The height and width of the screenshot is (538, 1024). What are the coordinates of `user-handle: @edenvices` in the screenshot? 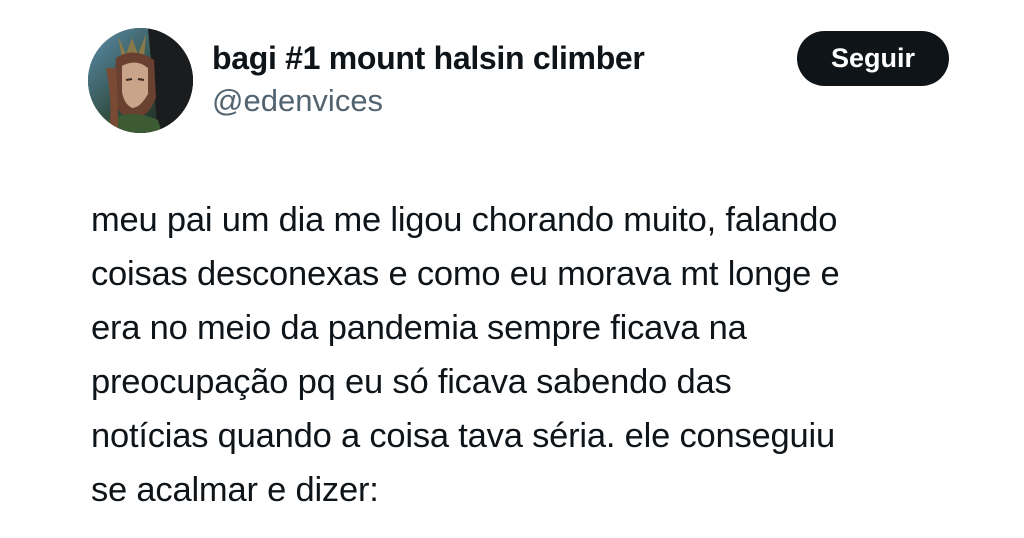 It's located at (297, 101).